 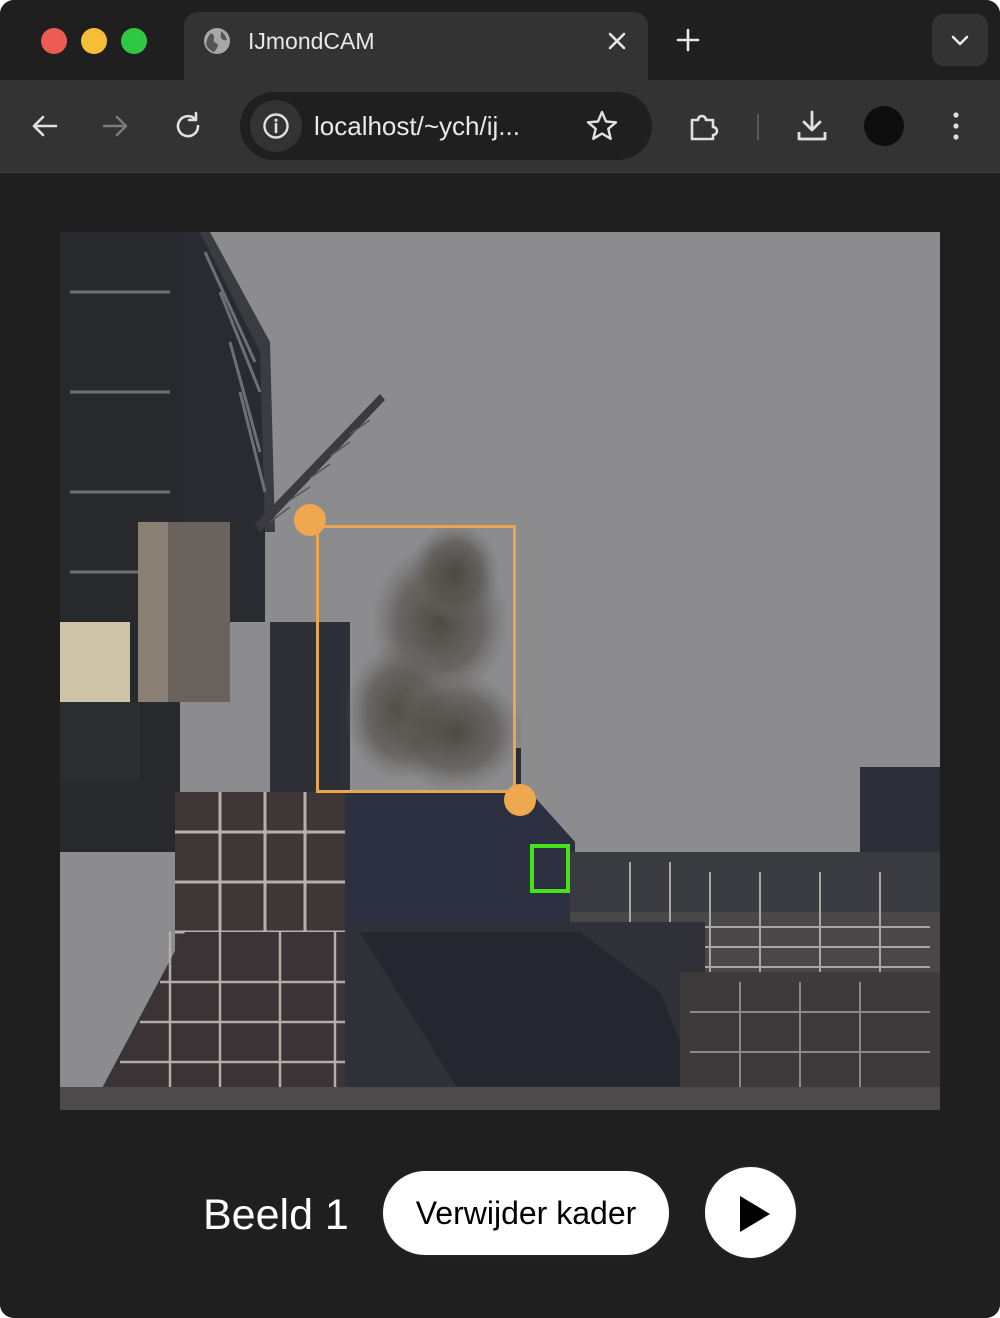 I want to click on close-window-button, so click(x=54, y=41).